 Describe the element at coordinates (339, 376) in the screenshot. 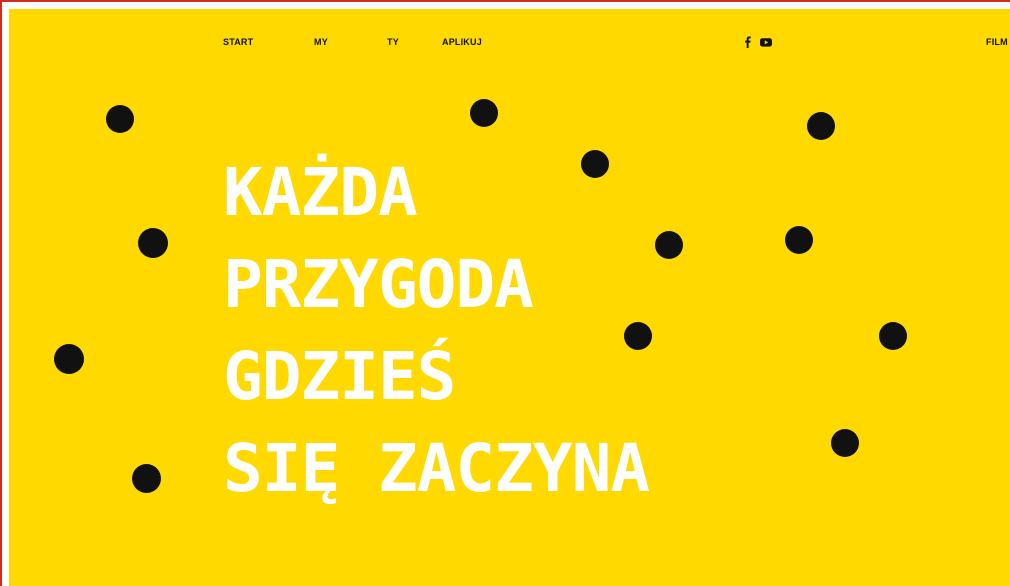

I see `headline-line-3: GDZIEŚ` at that location.